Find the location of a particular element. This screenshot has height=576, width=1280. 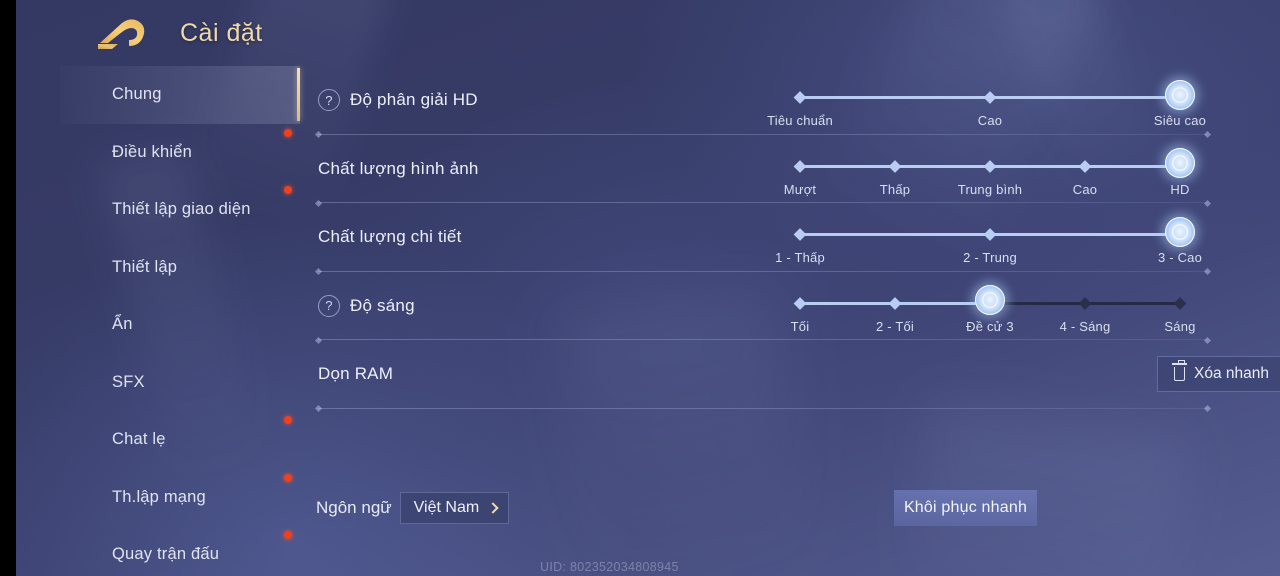

header-bar: Cài đặt is located at coordinates (648, 33).